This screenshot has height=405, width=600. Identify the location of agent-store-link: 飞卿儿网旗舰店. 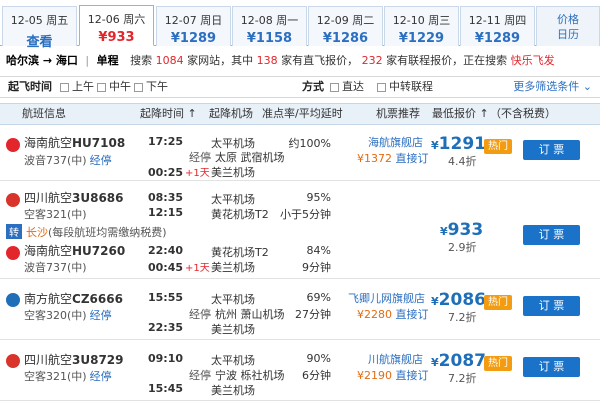
(386, 298).